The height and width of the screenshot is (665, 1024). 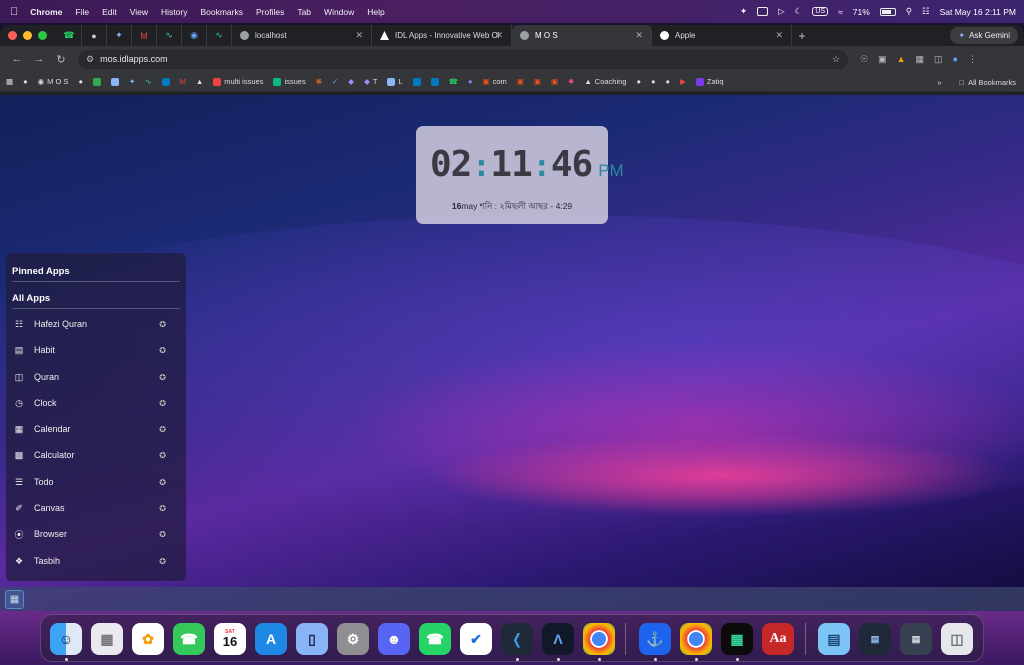 What do you see at coordinates (148, 639) in the screenshot?
I see `photos-icon: ✿` at bounding box center [148, 639].